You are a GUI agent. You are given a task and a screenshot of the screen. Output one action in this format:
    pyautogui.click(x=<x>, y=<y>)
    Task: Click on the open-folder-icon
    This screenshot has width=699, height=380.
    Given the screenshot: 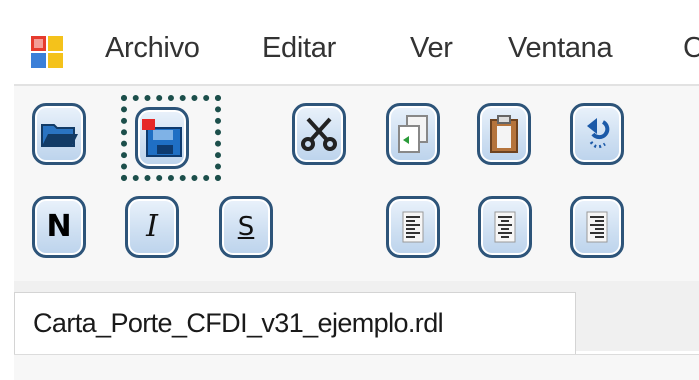 What is the action you would take?
    pyautogui.click(x=59, y=135)
    